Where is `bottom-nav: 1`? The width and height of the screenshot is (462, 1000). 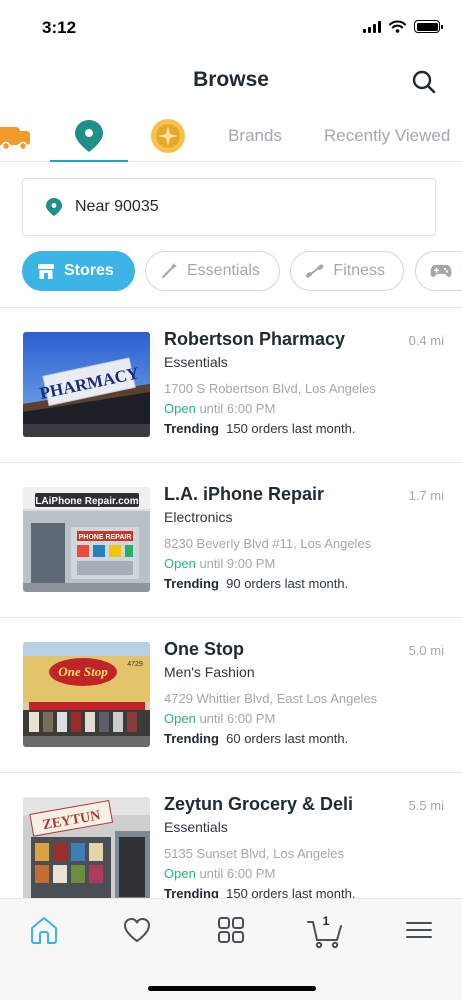
bottom-nav: 1 is located at coordinates (231, 949).